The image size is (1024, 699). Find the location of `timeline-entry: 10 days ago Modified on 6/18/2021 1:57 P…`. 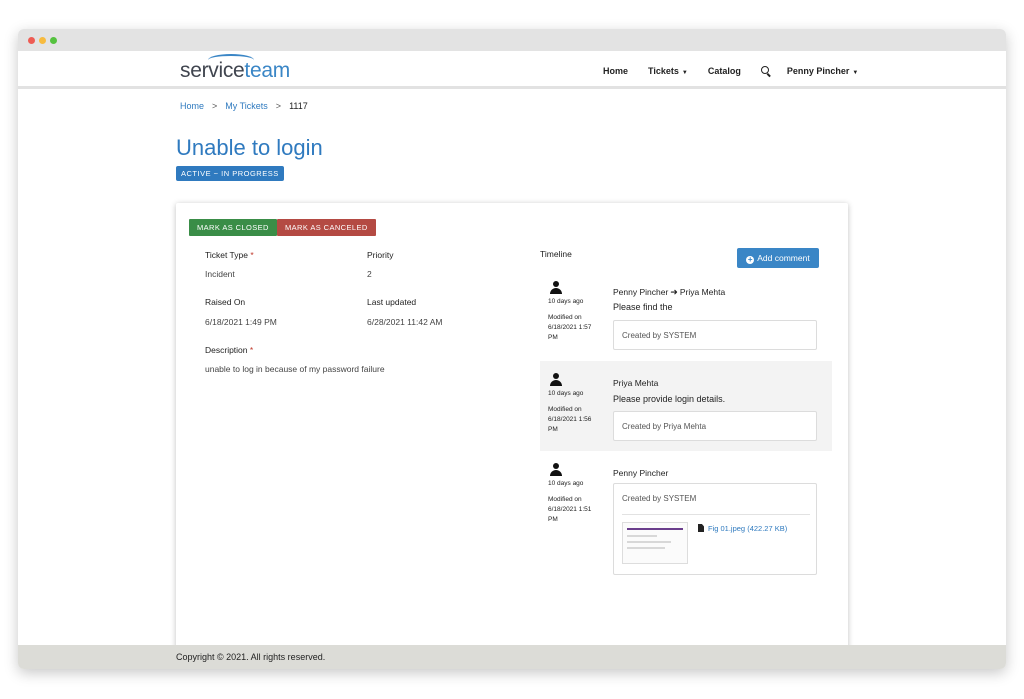

timeline-entry: 10 days ago Modified on 6/18/2021 1:57 P… is located at coordinates (686, 317).